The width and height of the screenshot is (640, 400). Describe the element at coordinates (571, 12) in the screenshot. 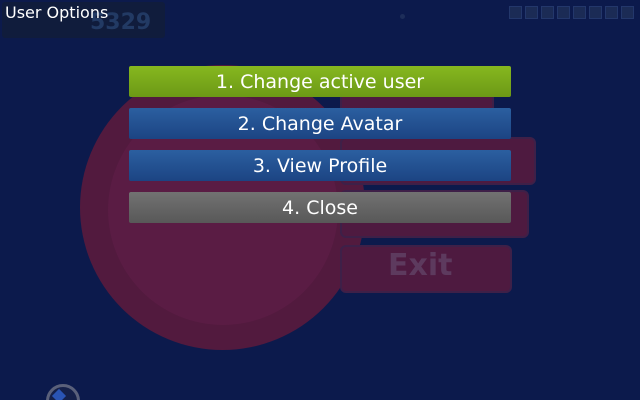

I see `window-control-tray` at that location.